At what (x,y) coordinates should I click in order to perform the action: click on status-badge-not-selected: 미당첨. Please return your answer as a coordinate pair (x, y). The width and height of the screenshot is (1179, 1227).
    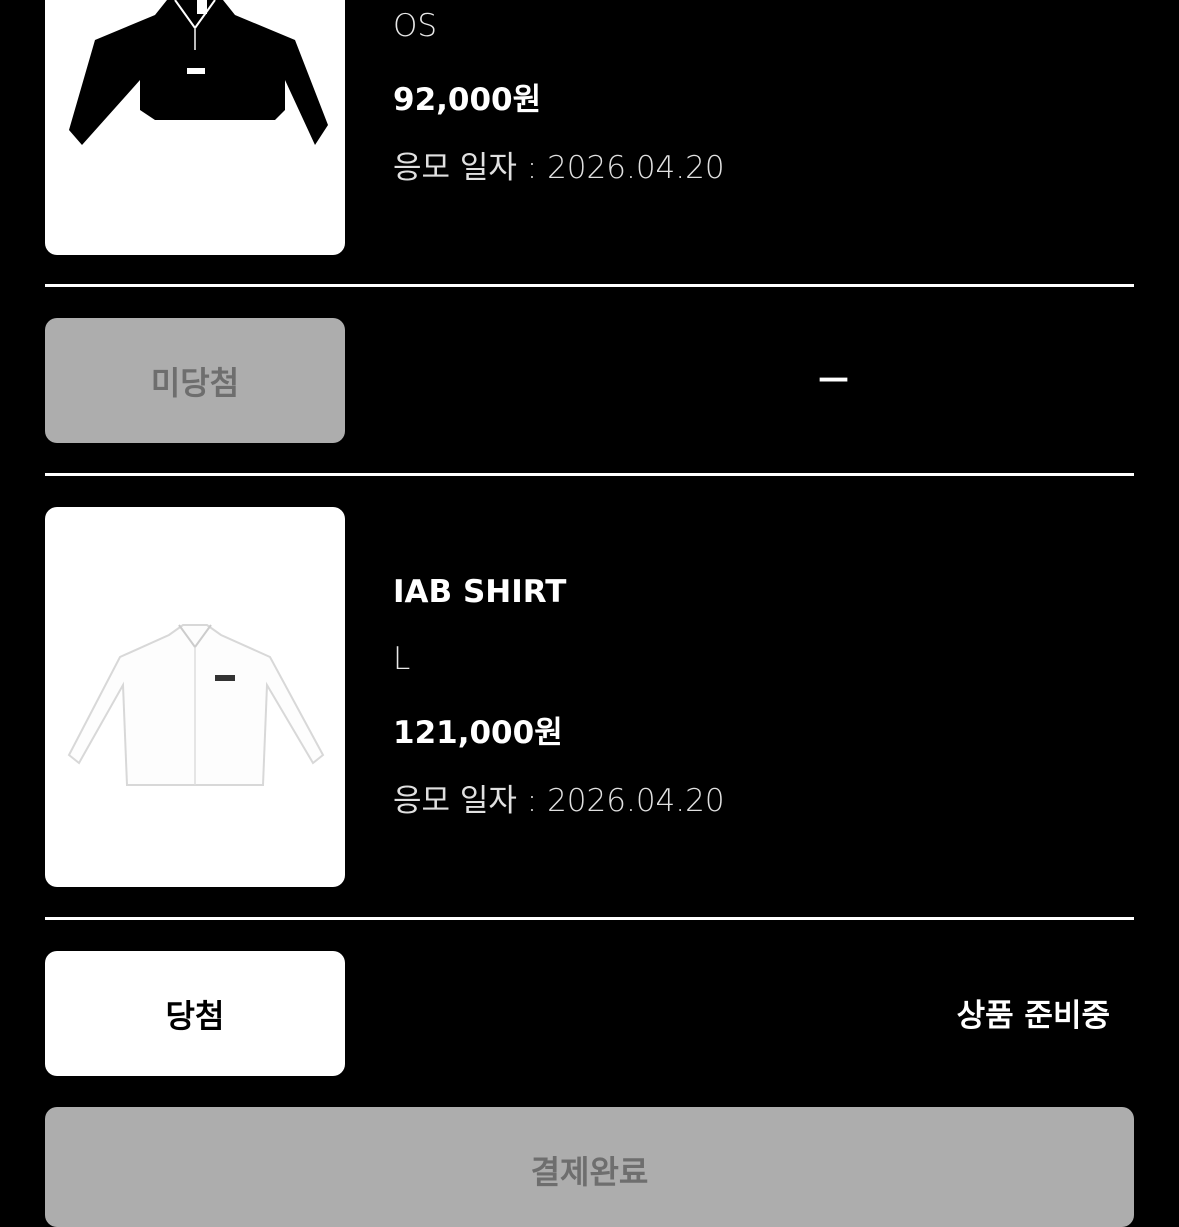
    Looking at the image, I should click on (195, 380).